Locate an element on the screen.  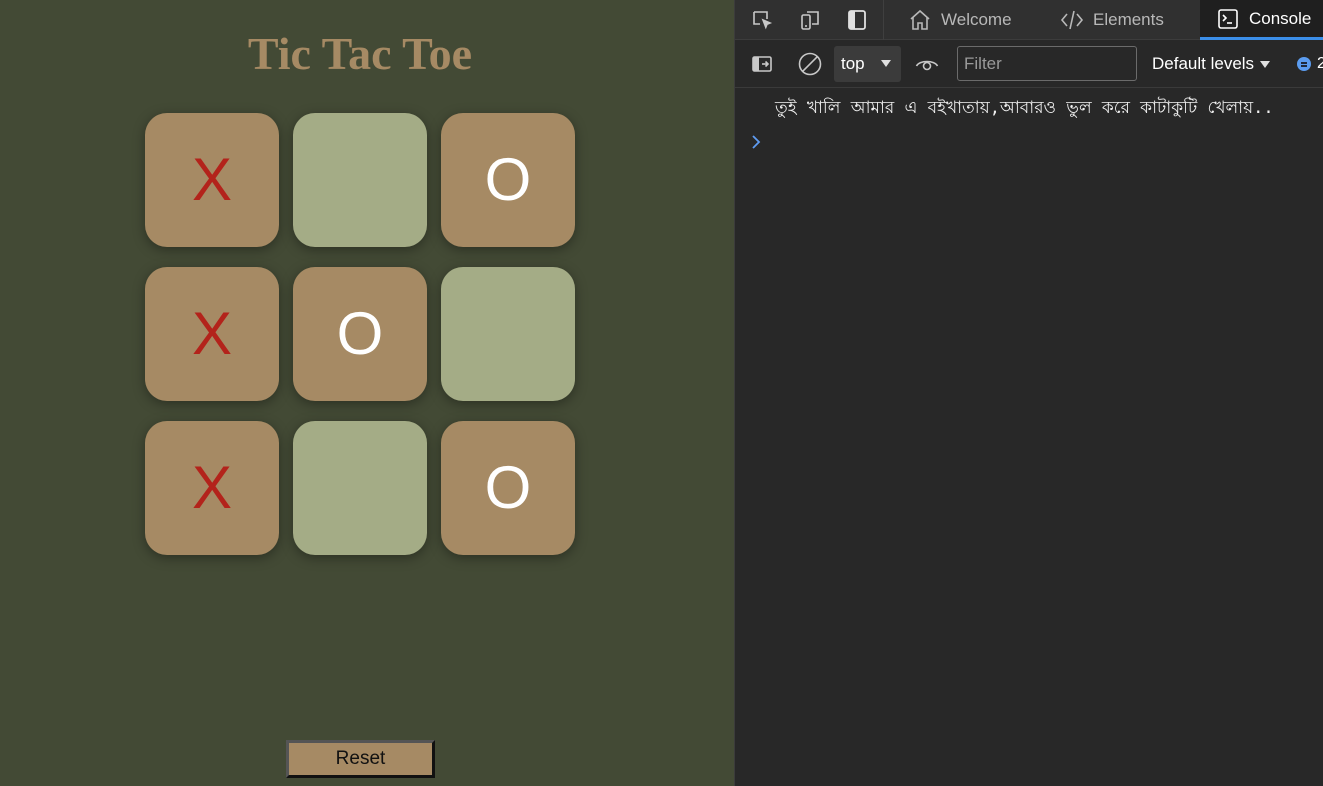
issues-badge: 2 is located at coordinates (1310, 64).